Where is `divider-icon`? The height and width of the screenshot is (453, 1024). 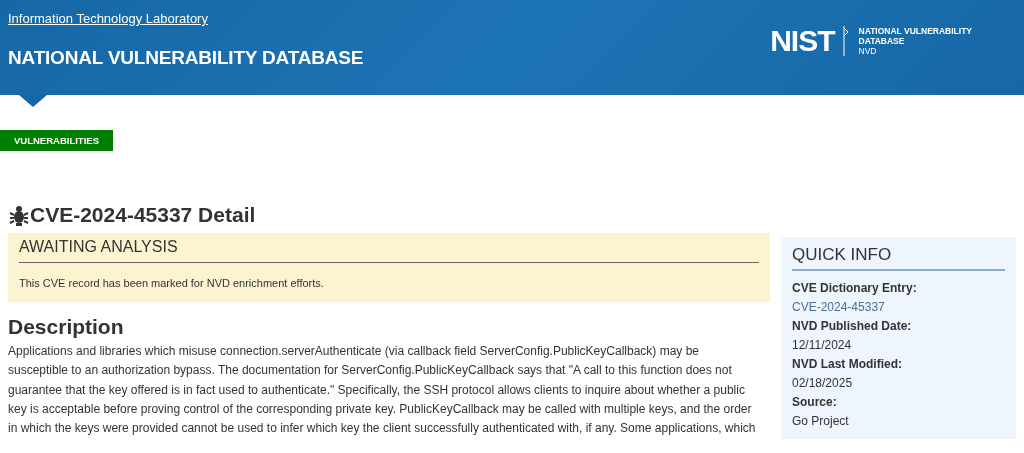 divider-icon is located at coordinates (846, 41).